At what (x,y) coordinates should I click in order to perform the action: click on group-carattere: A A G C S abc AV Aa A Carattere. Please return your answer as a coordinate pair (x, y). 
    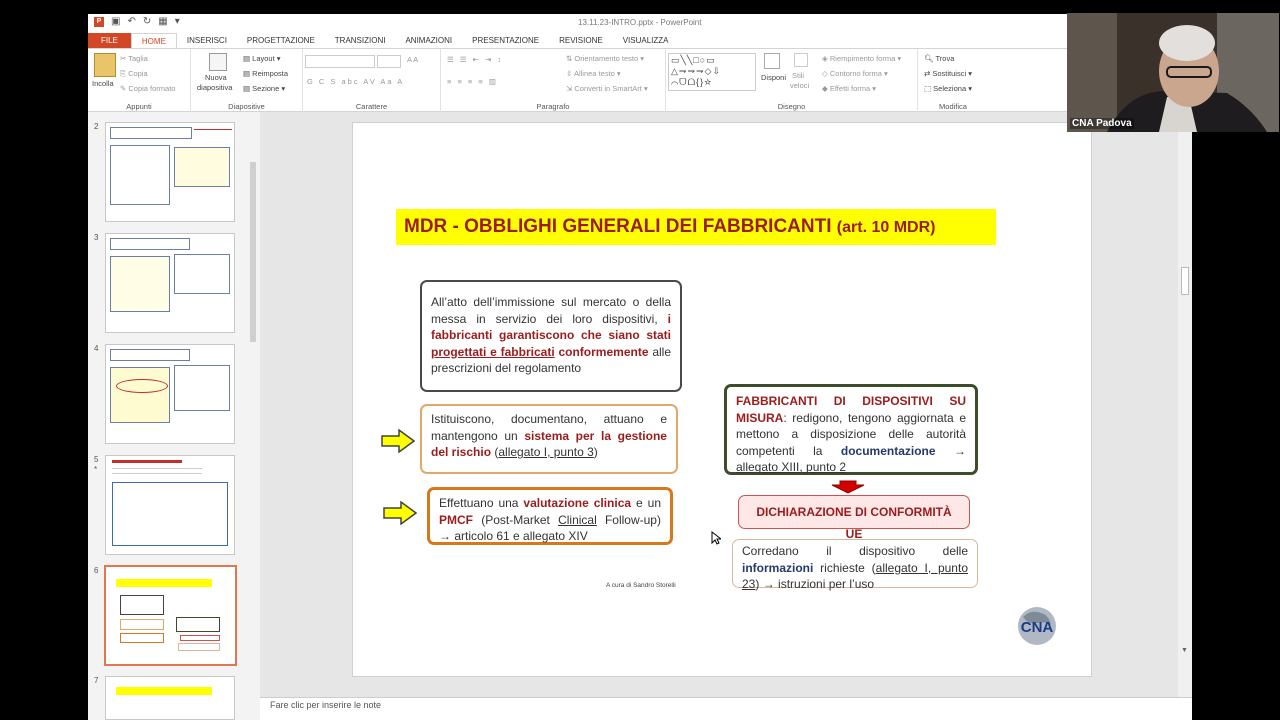
    Looking at the image, I should click on (372, 80).